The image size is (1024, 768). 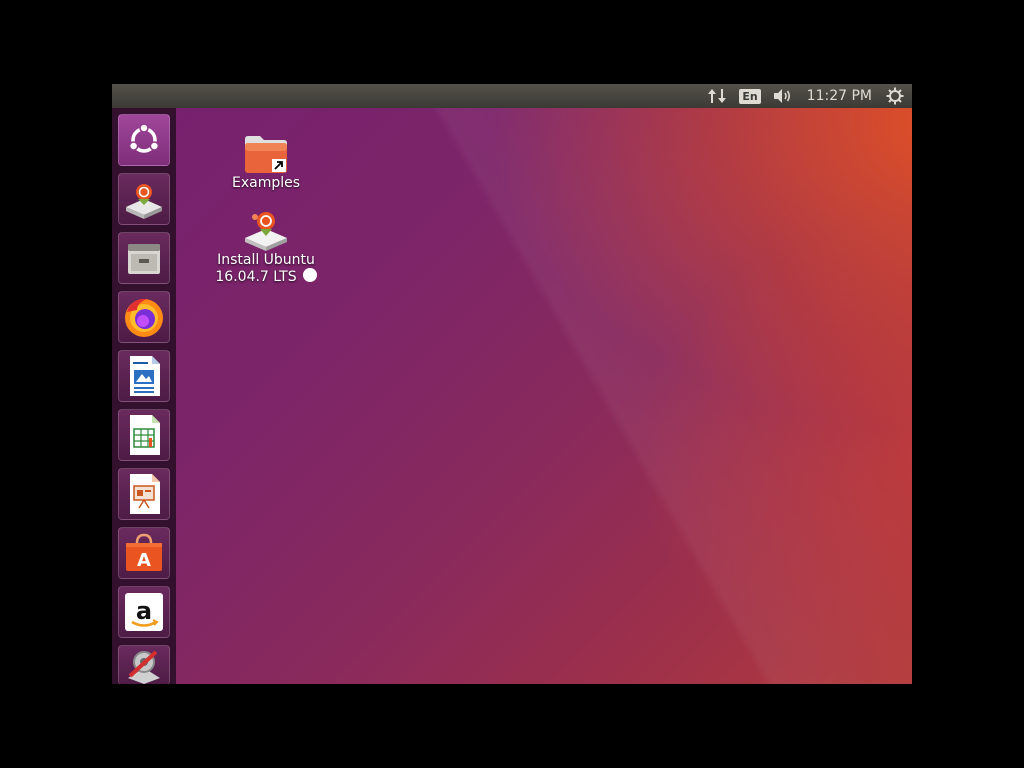 What do you see at coordinates (256, 277) in the screenshot?
I see `install-ubuntu-label-line2: 16.04.7 LTS` at bounding box center [256, 277].